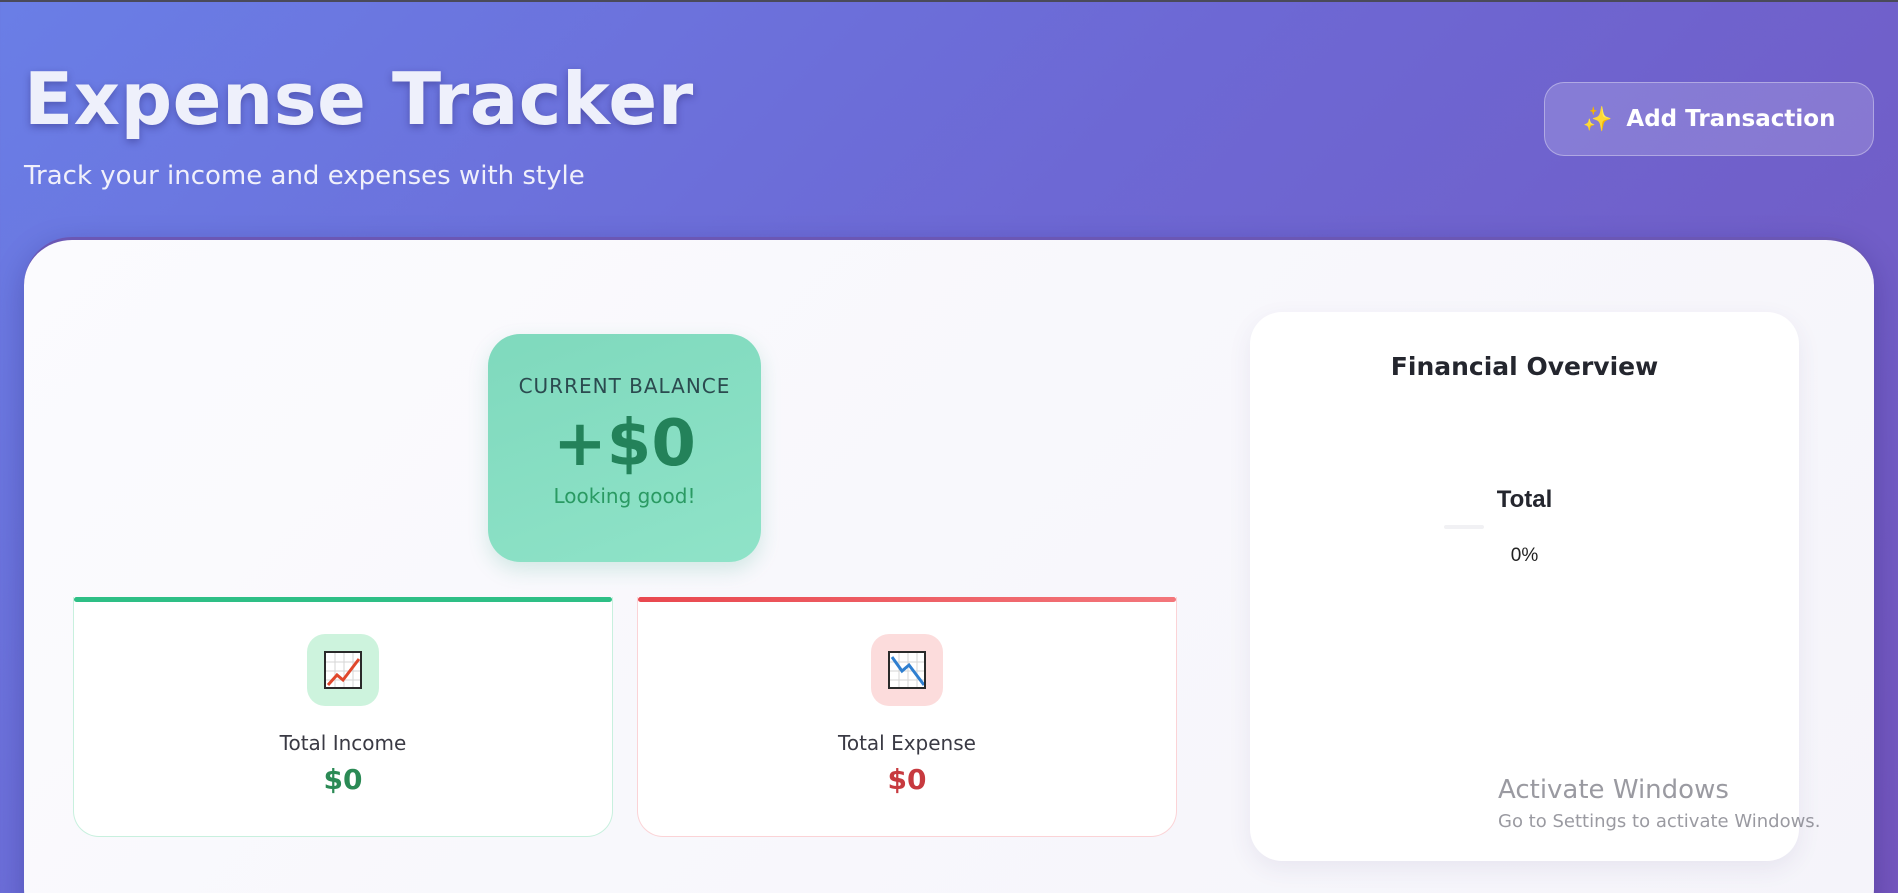 The image size is (1898, 893). I want to click on add-transaction-label: Add Transaction, so click(1731, 119).